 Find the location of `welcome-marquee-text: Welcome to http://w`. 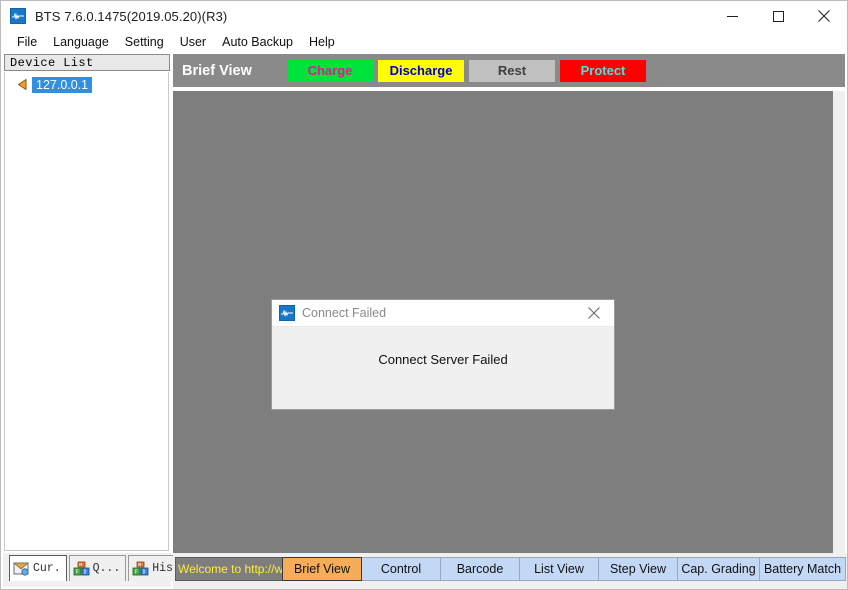

welcome-marquee-text: Welcome to http://w is located at coordinates (230, 569).